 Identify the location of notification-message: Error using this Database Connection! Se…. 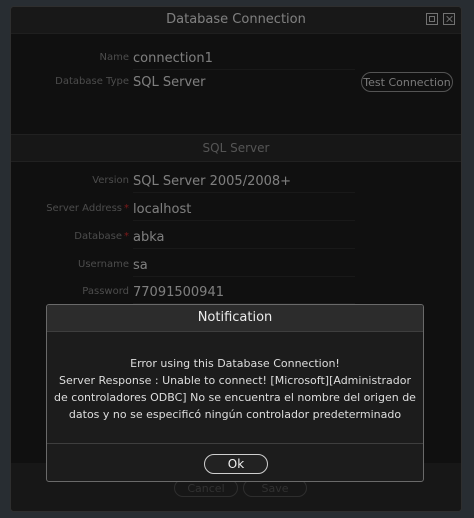
(235, 389).